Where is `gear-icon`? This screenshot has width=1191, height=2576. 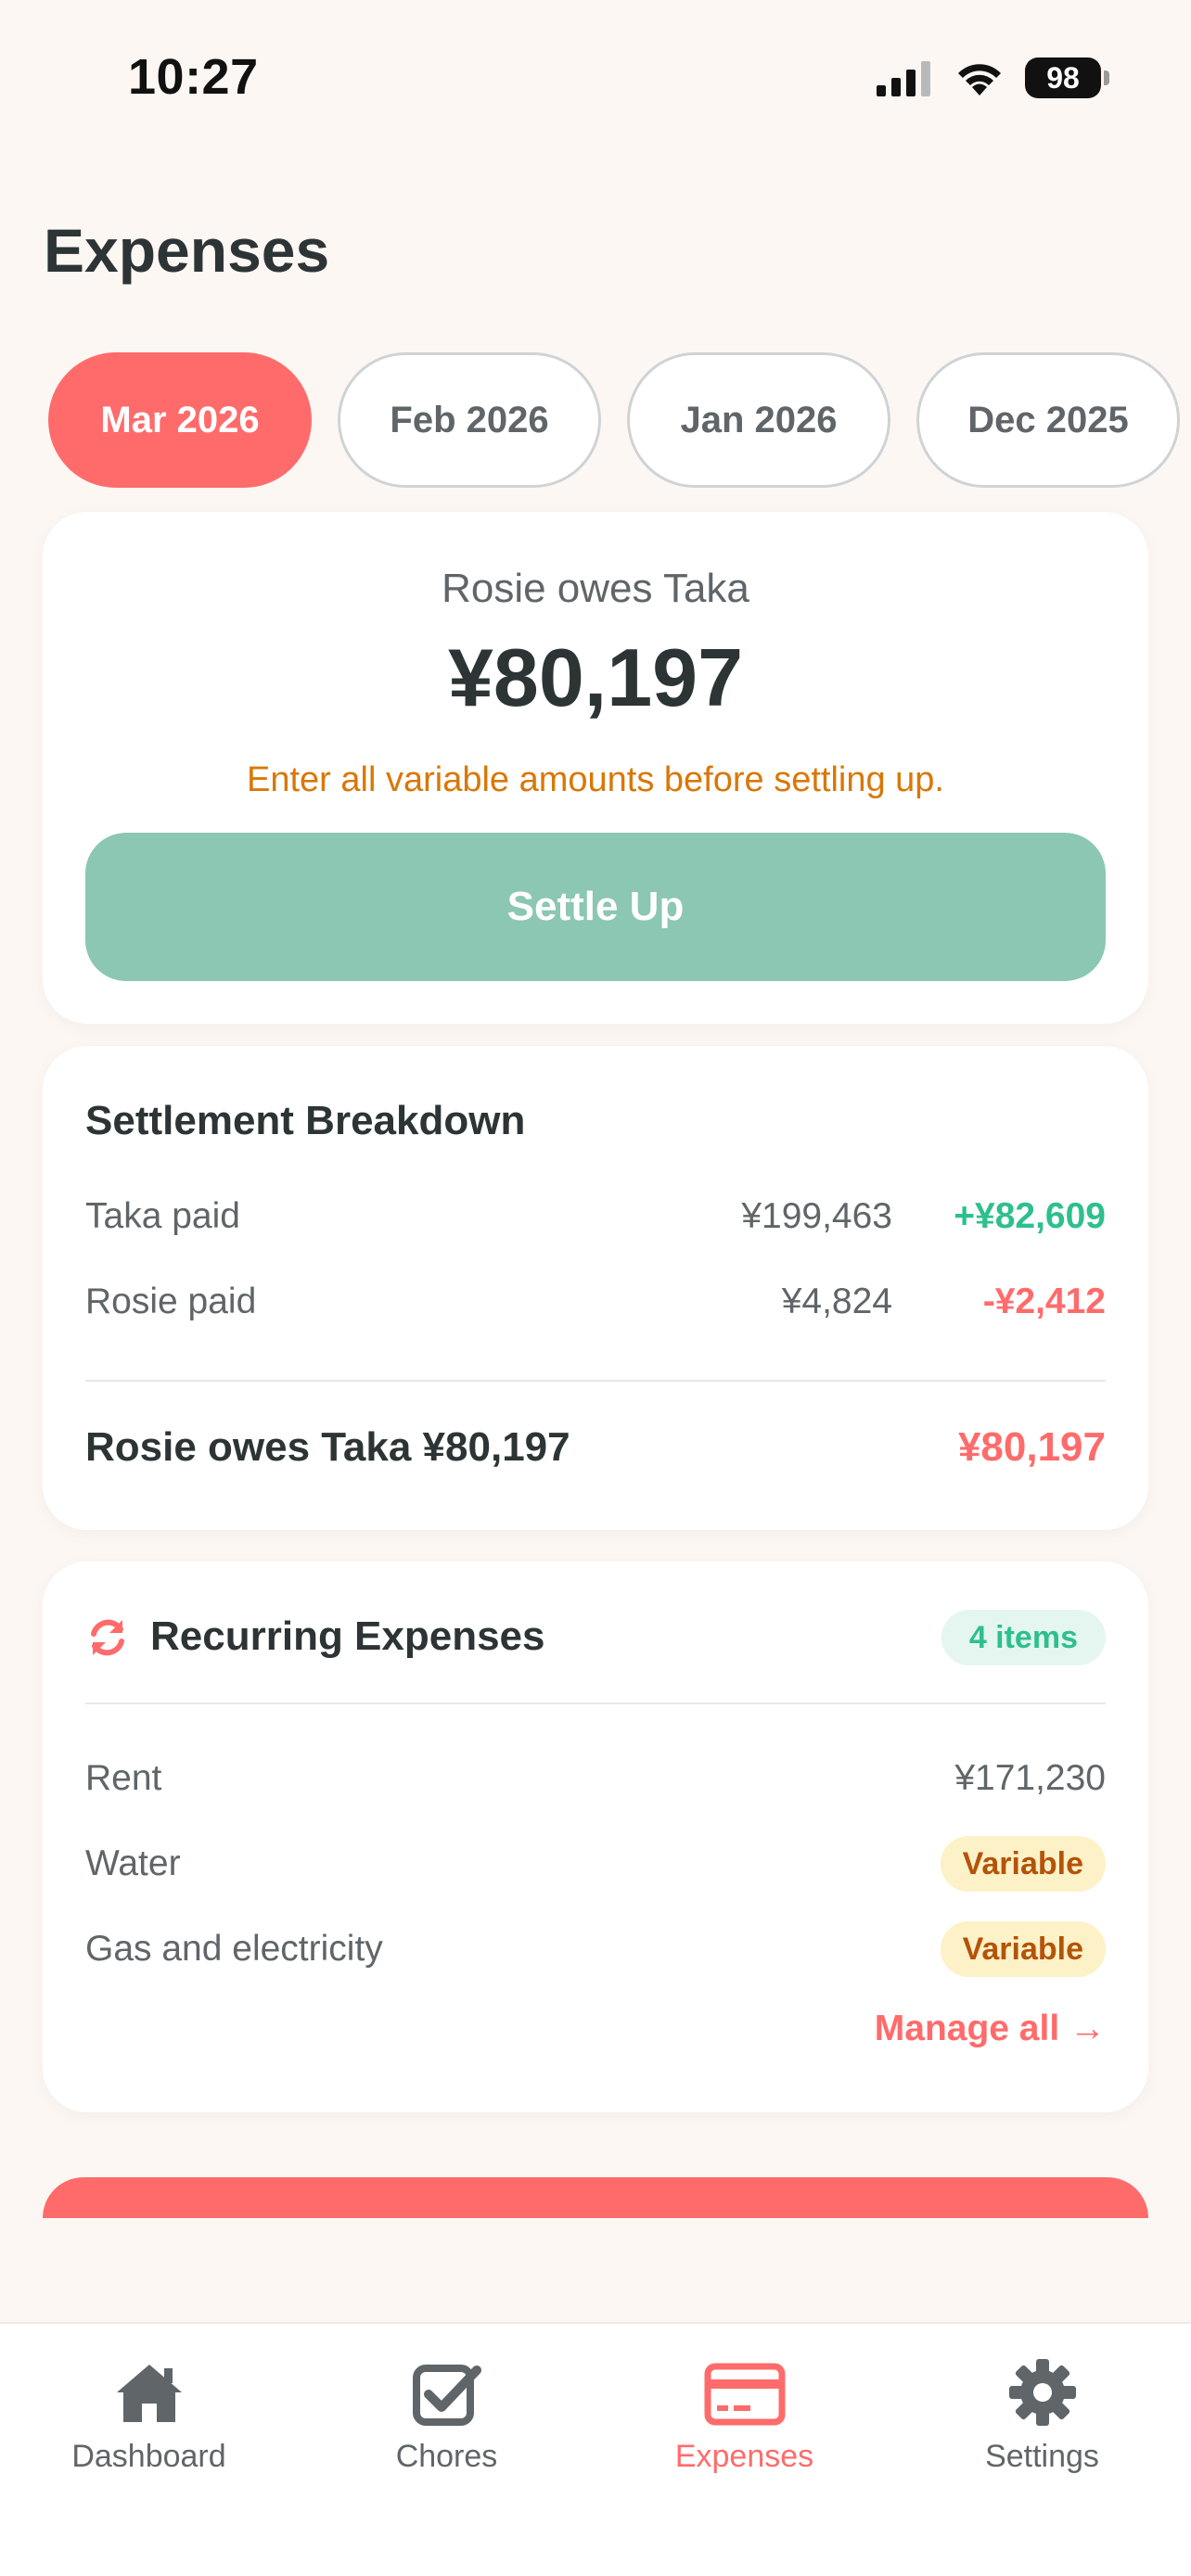 gear-icon is located at coordinates (1042, 2393).